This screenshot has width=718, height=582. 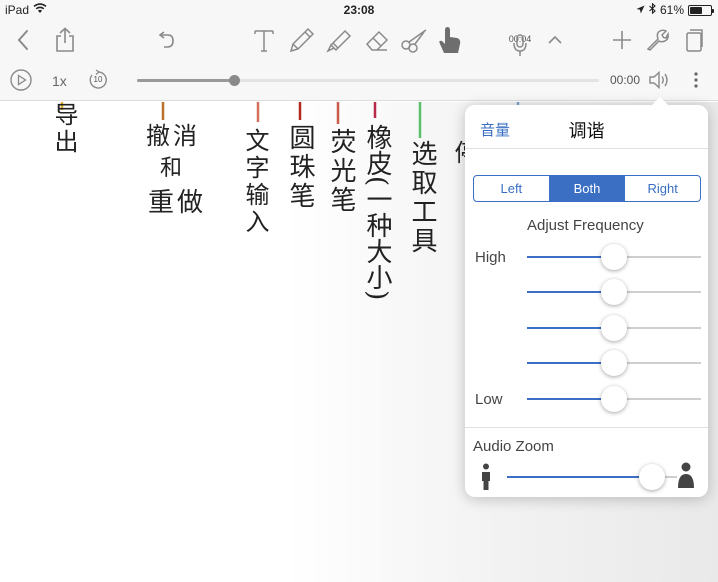 What do you see at coordinates (359, 40) in the screenshot?
I see `toolbar: 00:04` at bounding box center [359, 40].